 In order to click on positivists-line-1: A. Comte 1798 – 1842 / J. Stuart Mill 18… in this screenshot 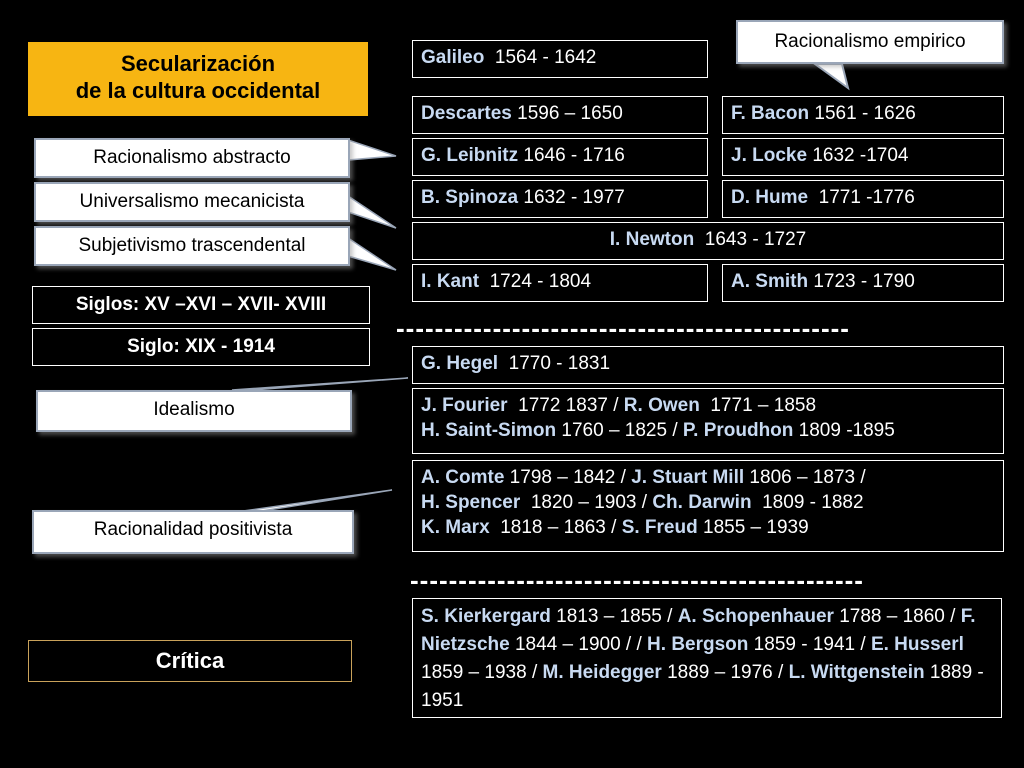, I will do `click(708, 477)`.